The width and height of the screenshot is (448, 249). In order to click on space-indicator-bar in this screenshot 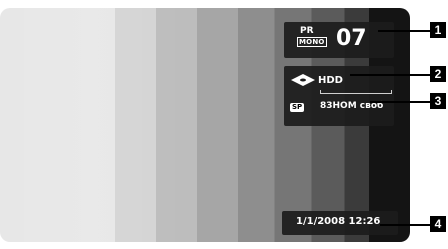, I will do `click(356, 92)`.